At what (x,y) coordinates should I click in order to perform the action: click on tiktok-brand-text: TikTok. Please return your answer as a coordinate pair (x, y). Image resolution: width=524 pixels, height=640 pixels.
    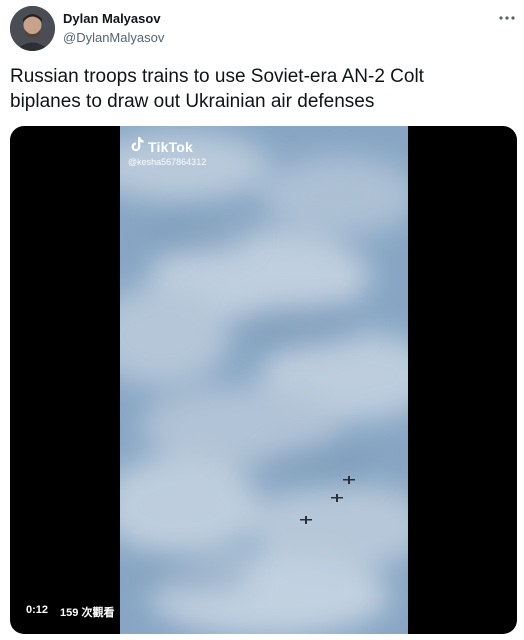
    Looking at the image, I should click on (171, 146).